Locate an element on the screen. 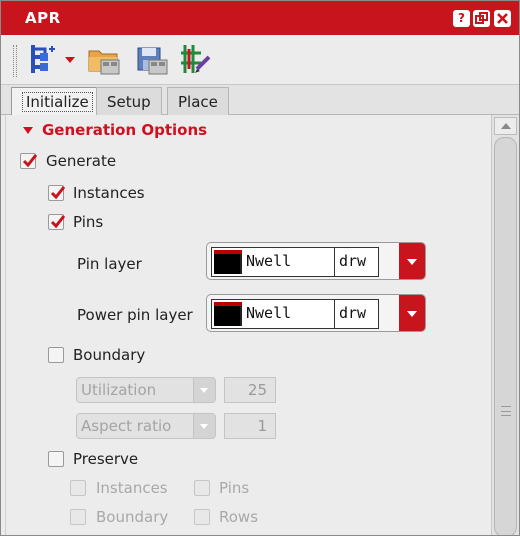  aspect-ratio-select: Aspect ratio is located at coordinates (146, 426).